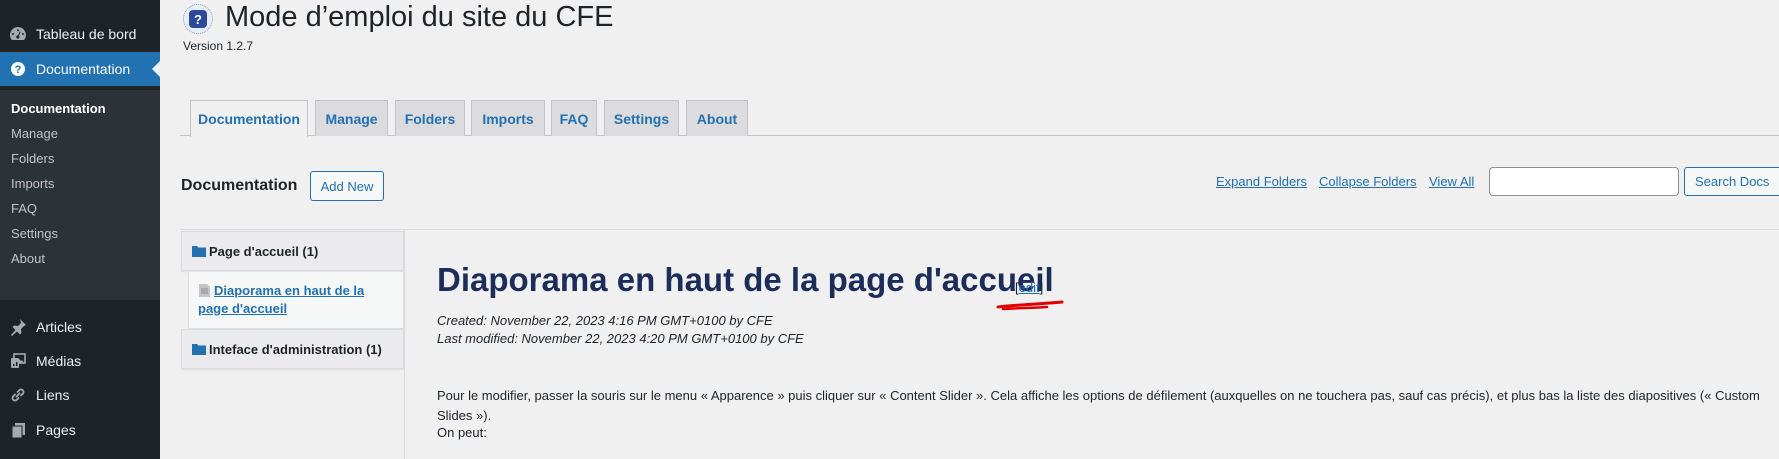  Describe the element at coordinates (430, 118) in the screenshot. I see `tab-folders: Folders` at that location.